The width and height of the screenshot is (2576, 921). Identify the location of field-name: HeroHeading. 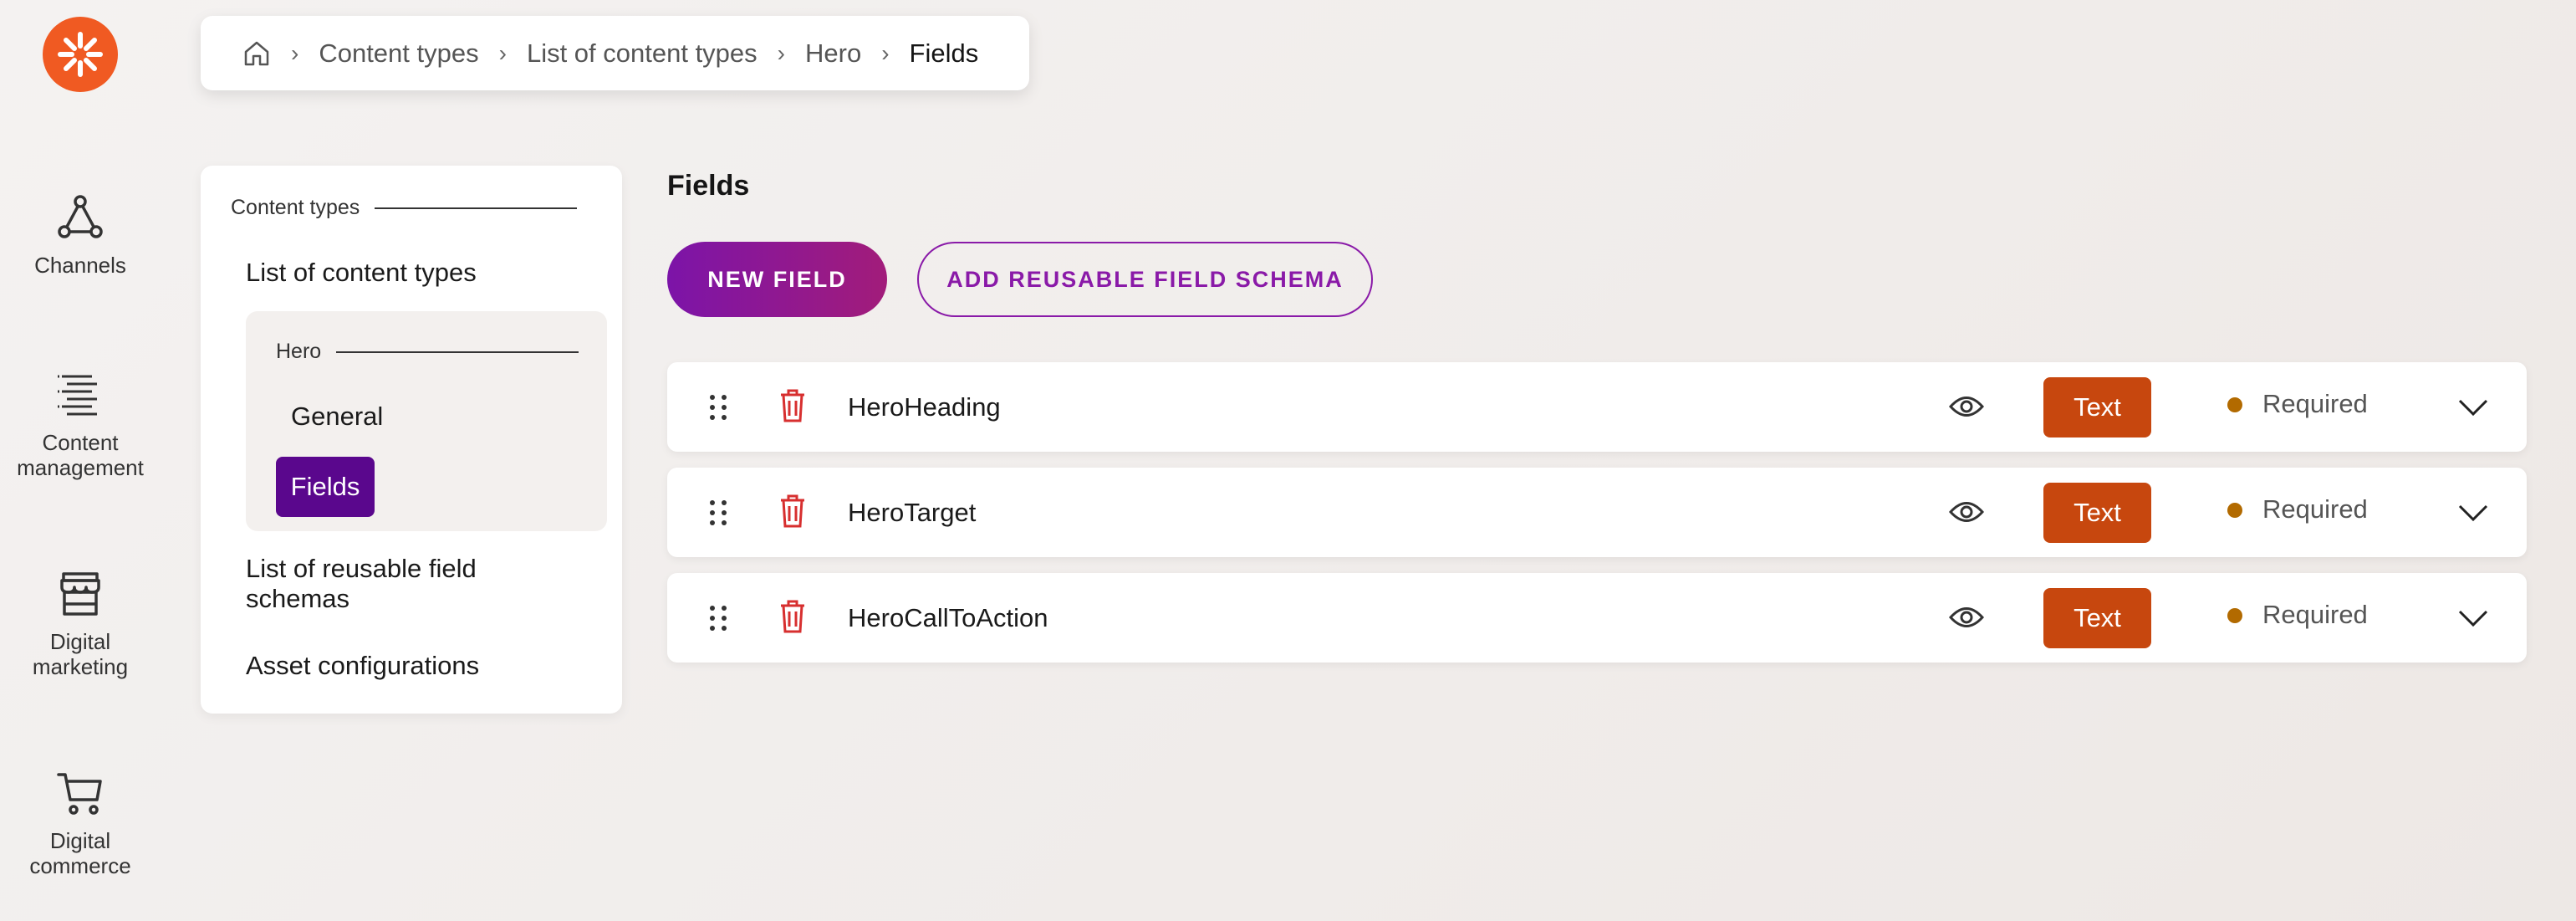
(925, 407).